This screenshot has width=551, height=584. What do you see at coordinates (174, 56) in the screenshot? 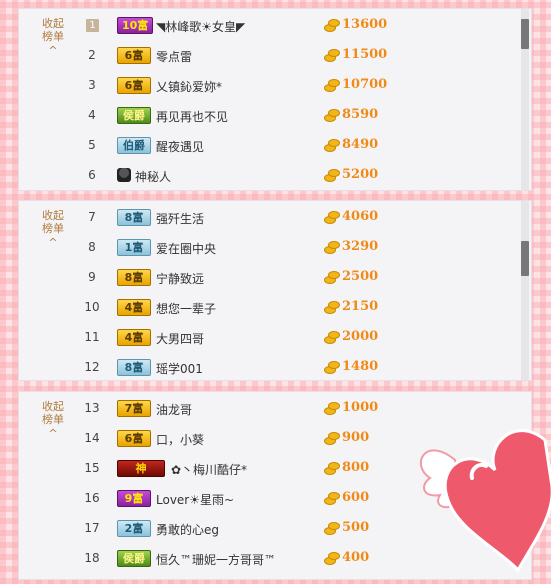
I see `user-name: 零点雷` at bounding box center [174, 56].